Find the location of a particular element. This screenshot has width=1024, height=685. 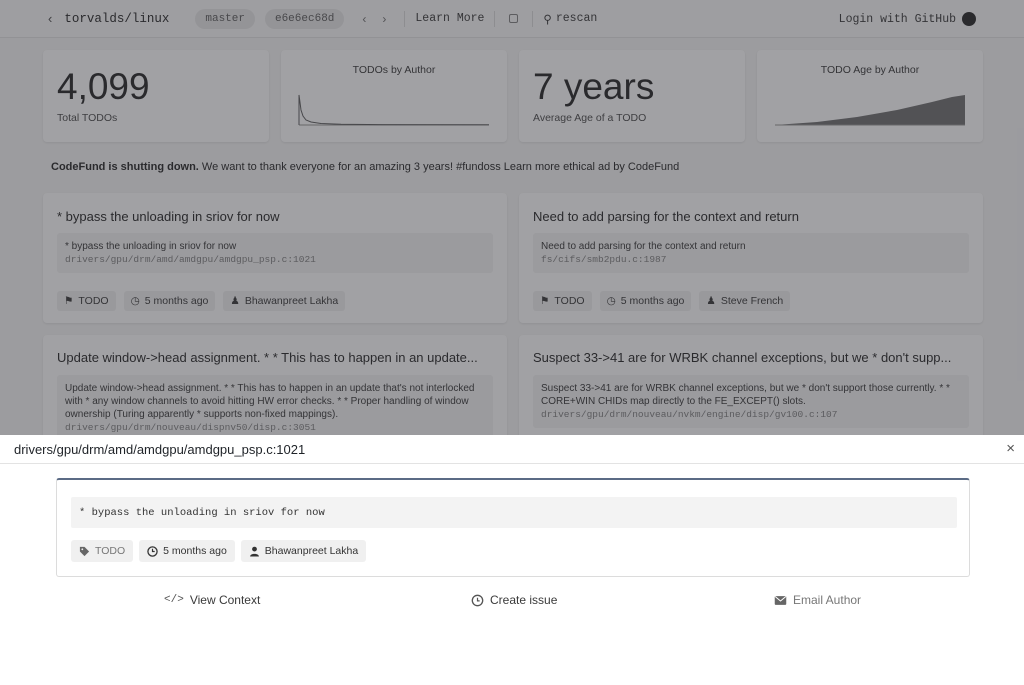

close-icon: × is located at coordinates (1010, 448).